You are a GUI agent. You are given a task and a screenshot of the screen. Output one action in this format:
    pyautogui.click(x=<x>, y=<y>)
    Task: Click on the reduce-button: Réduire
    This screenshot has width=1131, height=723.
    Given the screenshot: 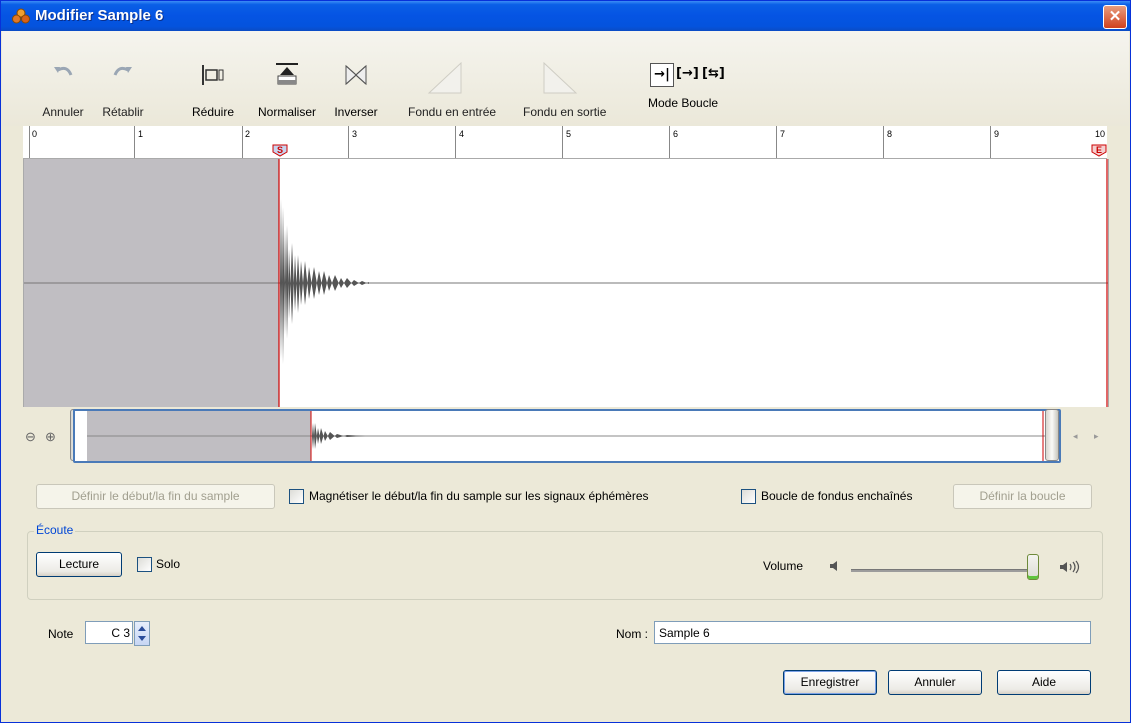 What is the action you would take?
    pyautogui.click(x=213, y=78)
    